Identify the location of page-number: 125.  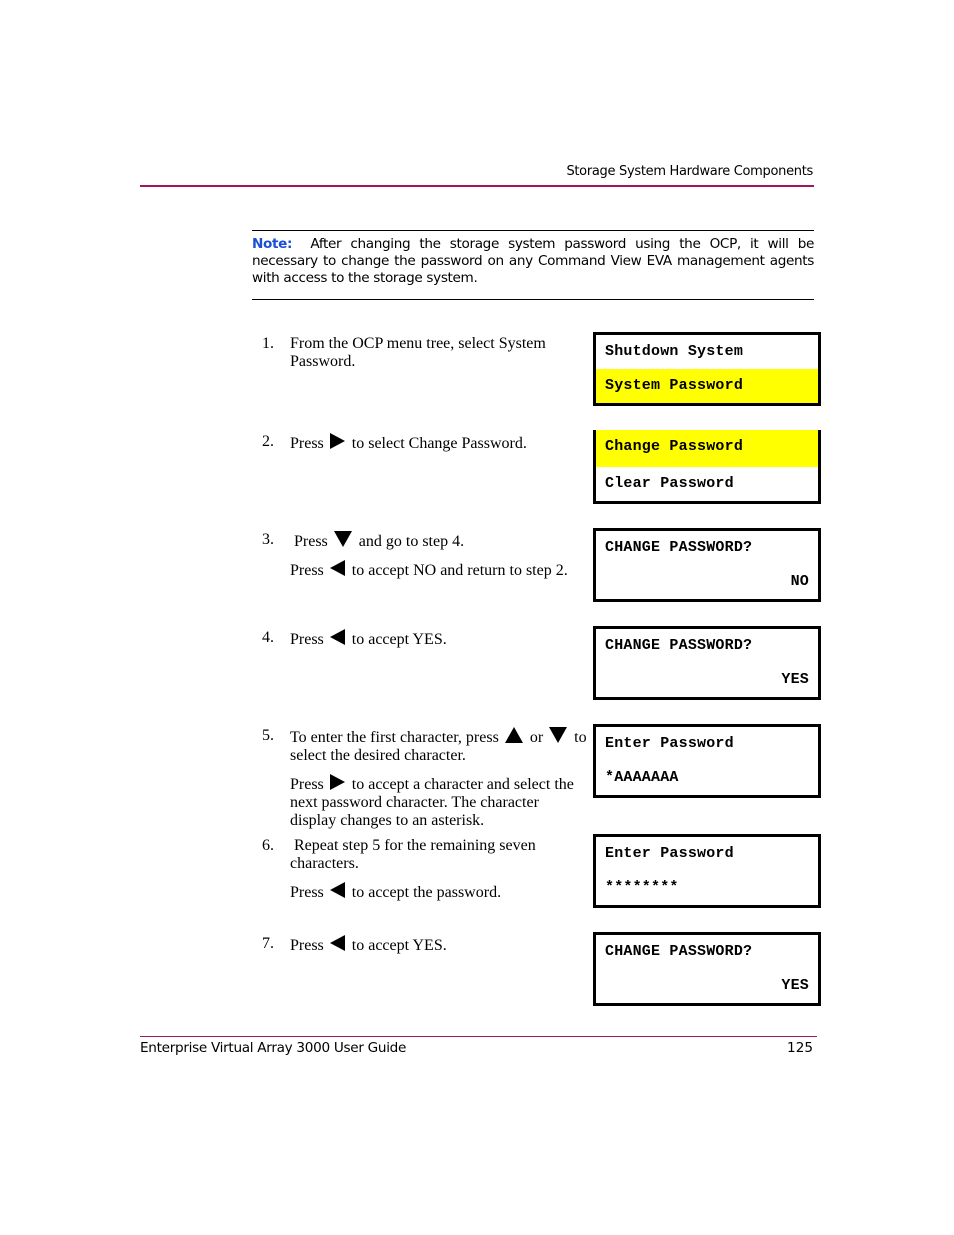
(800, 1048).